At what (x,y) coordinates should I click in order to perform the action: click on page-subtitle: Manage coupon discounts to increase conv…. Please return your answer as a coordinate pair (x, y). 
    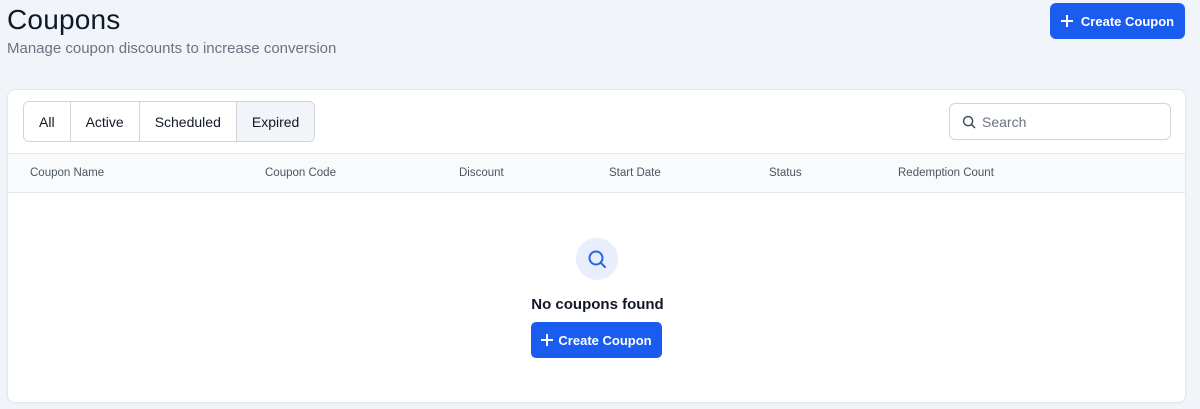
    Looking at the image, I should click on (172, 48).